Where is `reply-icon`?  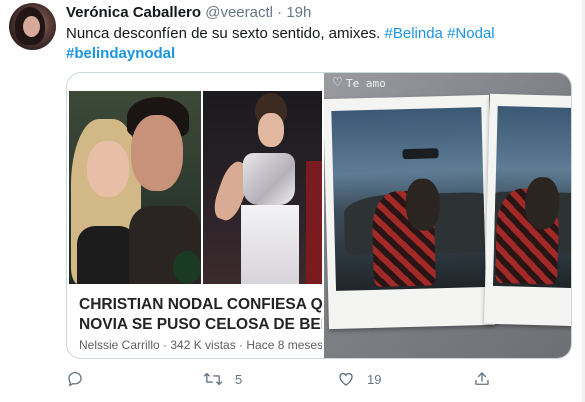
reply-icon is located at coordinates (75, 379).